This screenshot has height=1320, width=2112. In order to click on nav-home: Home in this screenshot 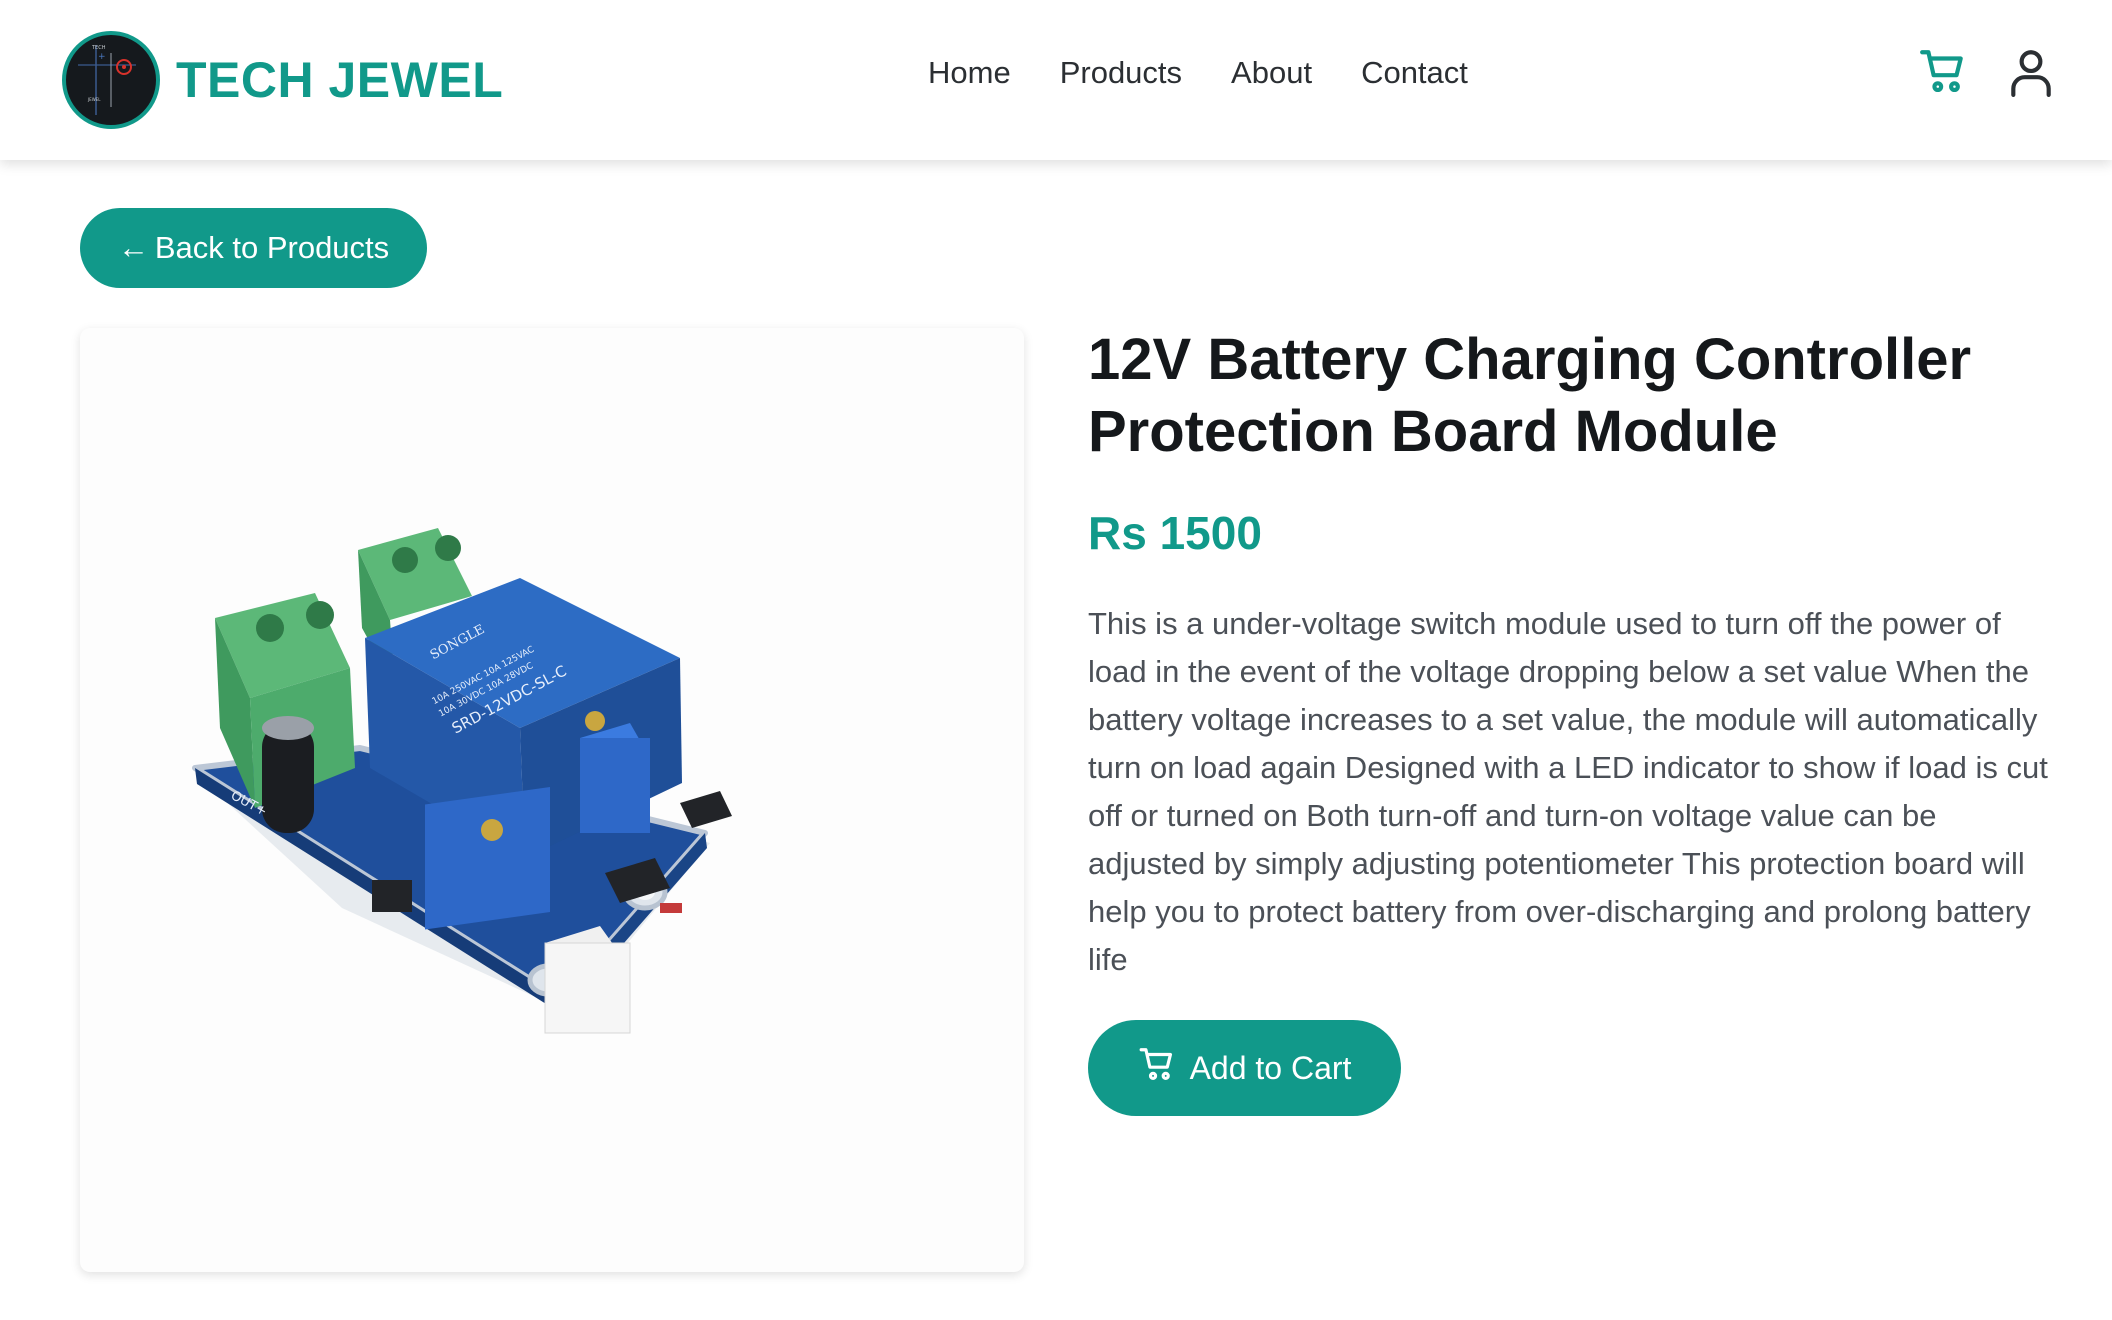, I will do `click(969, 73)`.